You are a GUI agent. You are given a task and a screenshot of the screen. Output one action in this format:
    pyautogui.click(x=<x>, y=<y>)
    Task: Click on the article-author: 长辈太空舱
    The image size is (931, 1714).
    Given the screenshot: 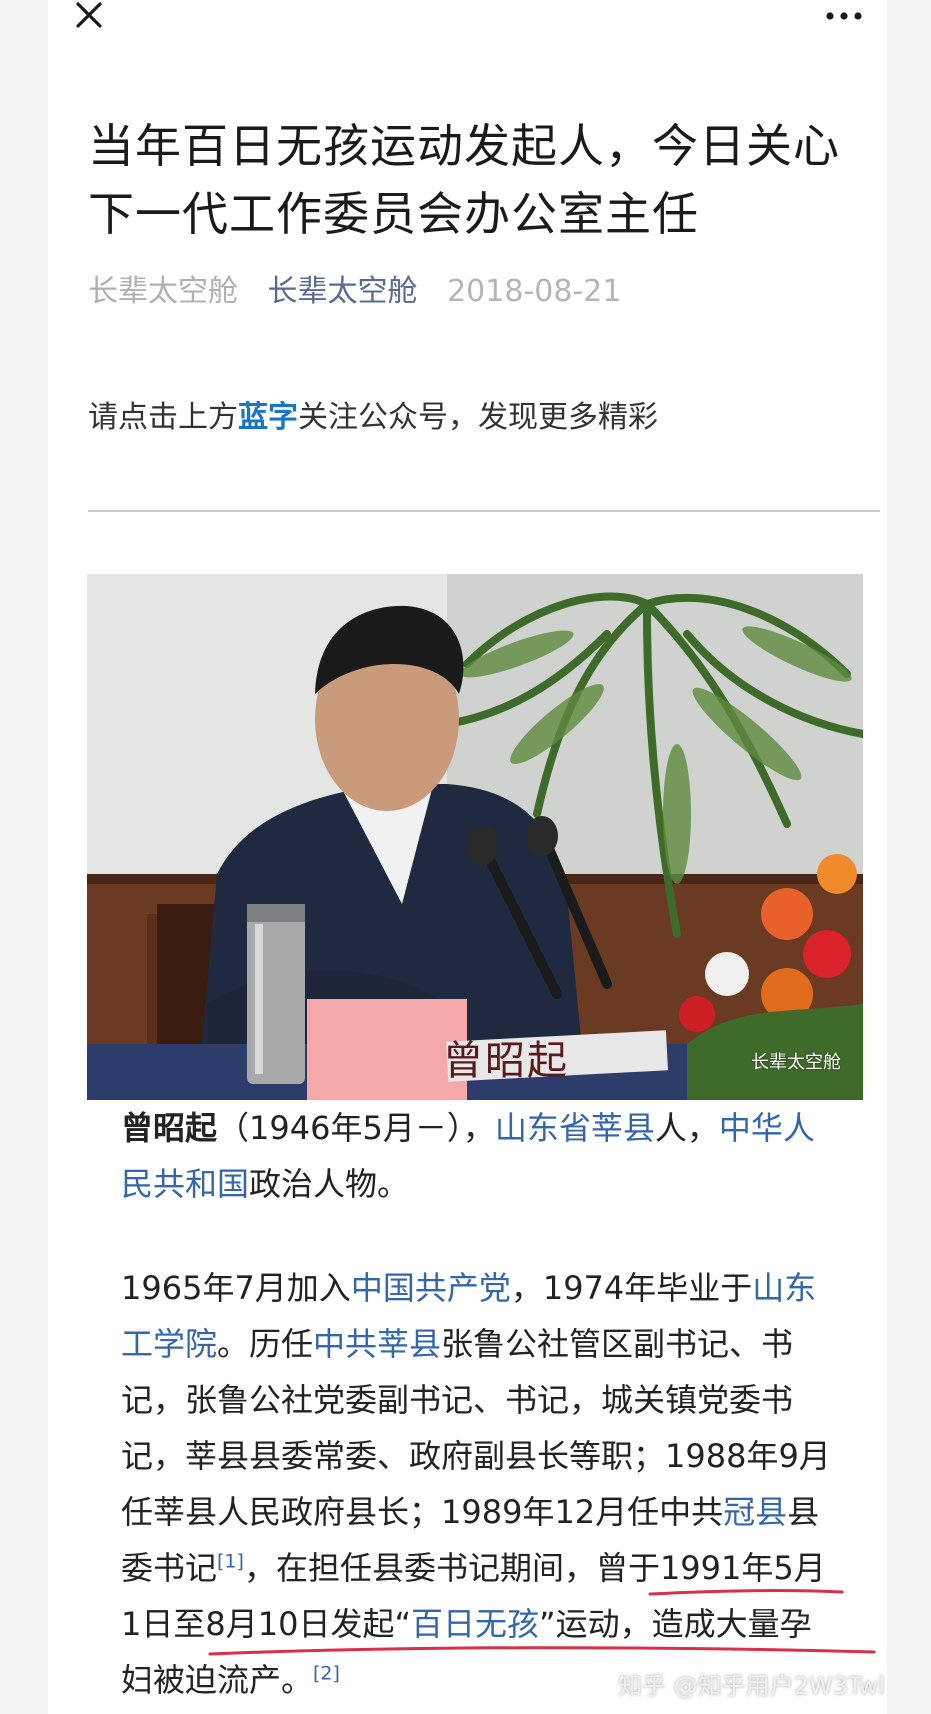 What is the action you would take?
    pyautogui.click(x=163, y=291)
    